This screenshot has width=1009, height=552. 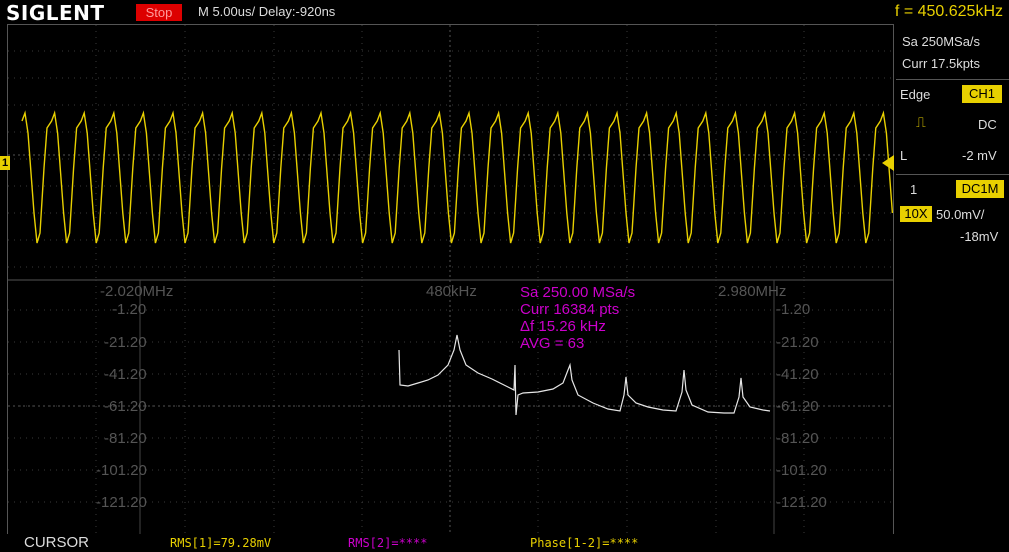 What do you see at coordinates (121, 470) in the screenshot?
I see `fft-y-label: -101.20` at bounding box center [121, 470].